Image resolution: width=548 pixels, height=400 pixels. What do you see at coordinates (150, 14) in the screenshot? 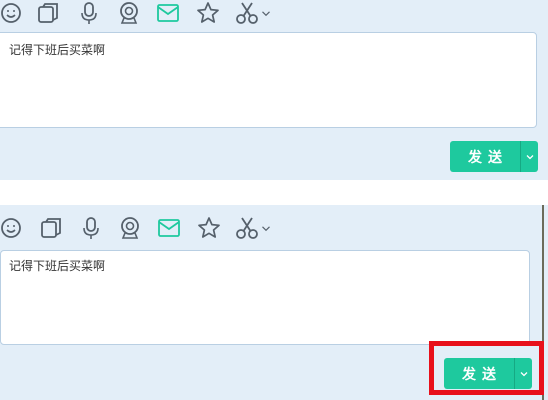
I see `toolbar-top` at bounding box center [150, 14].